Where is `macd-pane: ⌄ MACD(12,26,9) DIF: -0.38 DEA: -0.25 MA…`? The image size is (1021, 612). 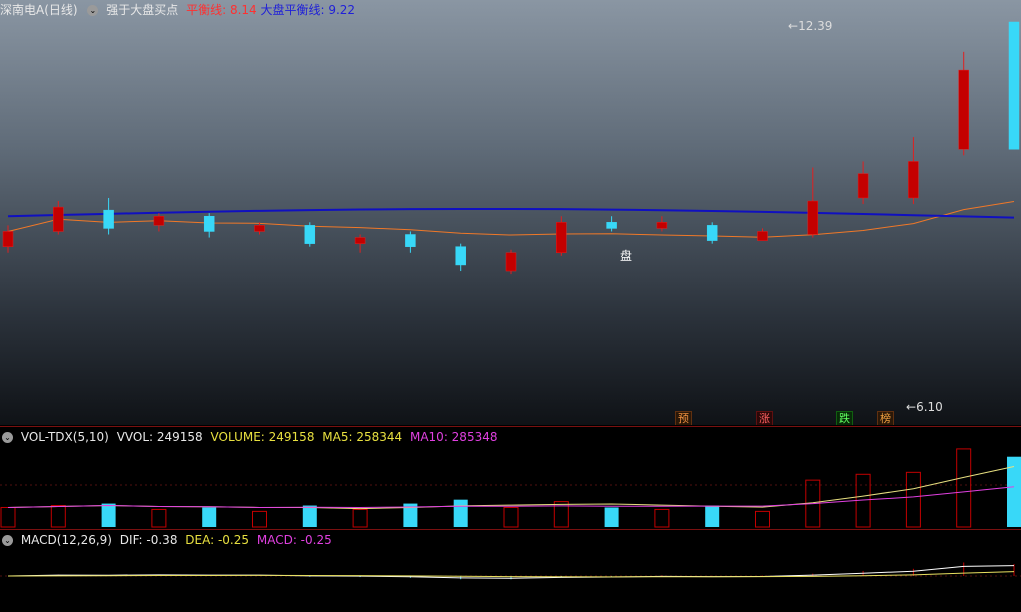
macd-pane: ⌄ MACD(12,26,9) DIF: -0.38 DEA: -0.25 MA… is located at coordinates (510, 570).